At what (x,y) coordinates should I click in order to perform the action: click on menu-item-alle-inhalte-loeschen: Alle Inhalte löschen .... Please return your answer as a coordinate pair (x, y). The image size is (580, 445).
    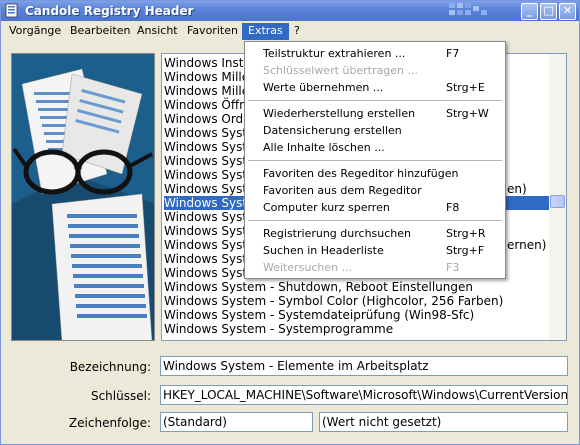
    Looking at the image, I should click on (375, 147).